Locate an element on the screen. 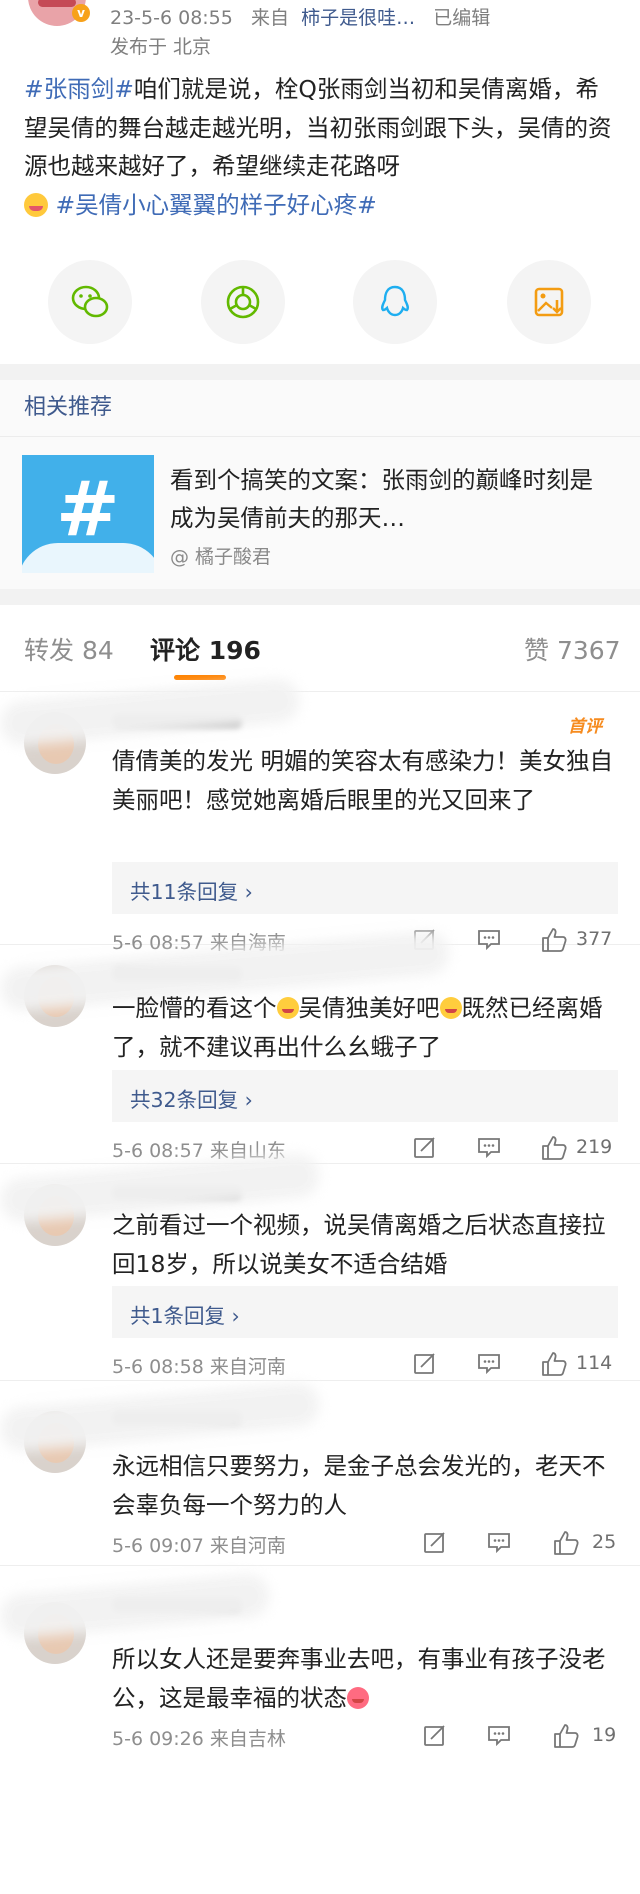  first-comment-badge: 首评 is located at coordinates (585, 727).